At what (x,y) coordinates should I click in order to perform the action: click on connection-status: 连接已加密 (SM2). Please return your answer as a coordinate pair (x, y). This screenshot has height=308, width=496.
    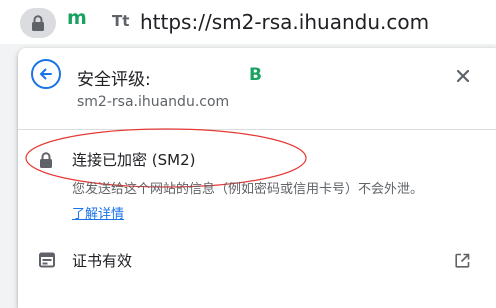
    Looking at the image, I should click on (134, 160).